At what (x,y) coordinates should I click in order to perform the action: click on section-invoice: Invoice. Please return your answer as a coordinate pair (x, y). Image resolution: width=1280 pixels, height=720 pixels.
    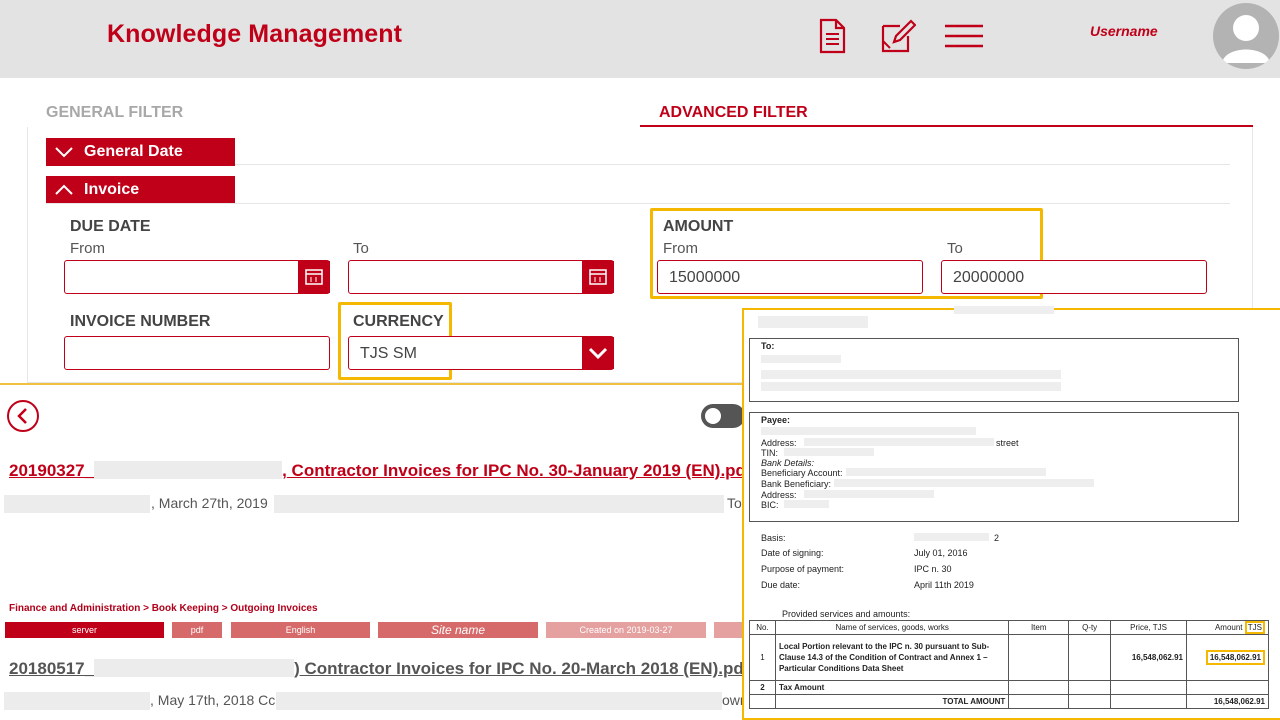
    Looking at the image, I should click on (140, 190).